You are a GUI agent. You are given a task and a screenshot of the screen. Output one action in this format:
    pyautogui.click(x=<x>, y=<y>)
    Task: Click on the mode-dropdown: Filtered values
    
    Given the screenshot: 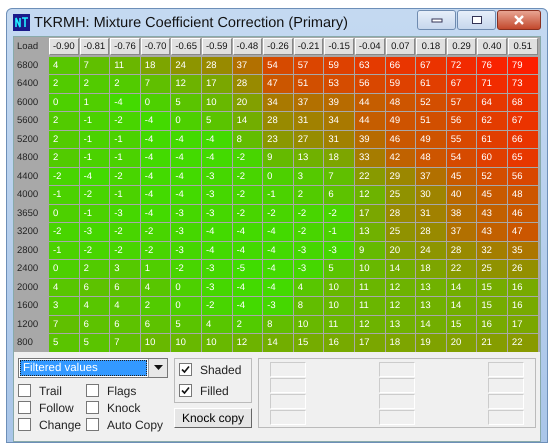 What is the action you would take?
    pyautogui.click(x=93, y=368)
    